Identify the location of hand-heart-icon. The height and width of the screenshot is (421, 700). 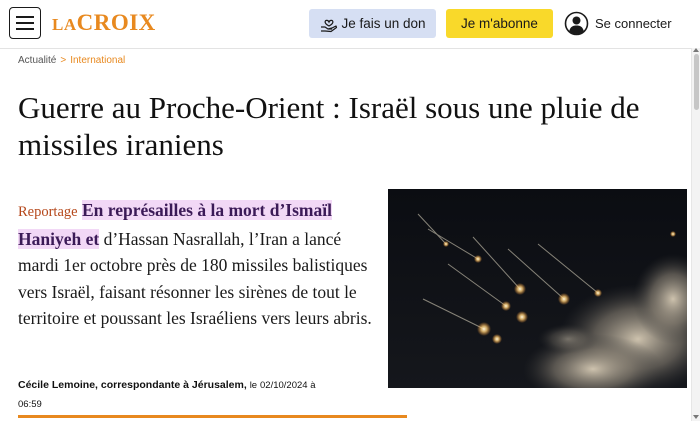
(329, 25).